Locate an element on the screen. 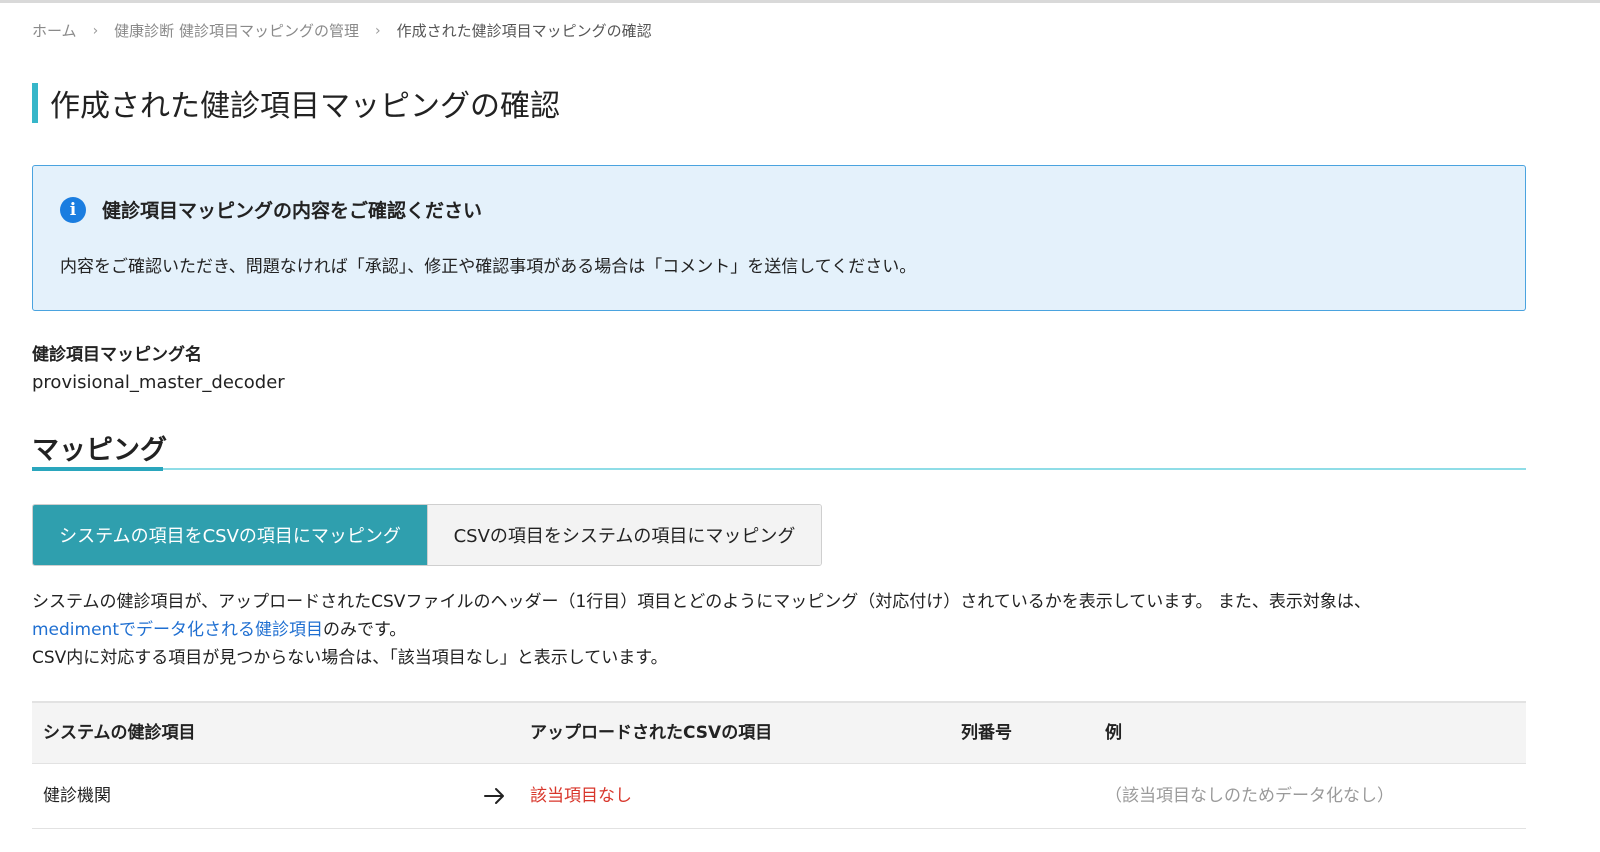  page-header: 作成された健診項目マッピングの確認 is located at coordinates (296, 103).